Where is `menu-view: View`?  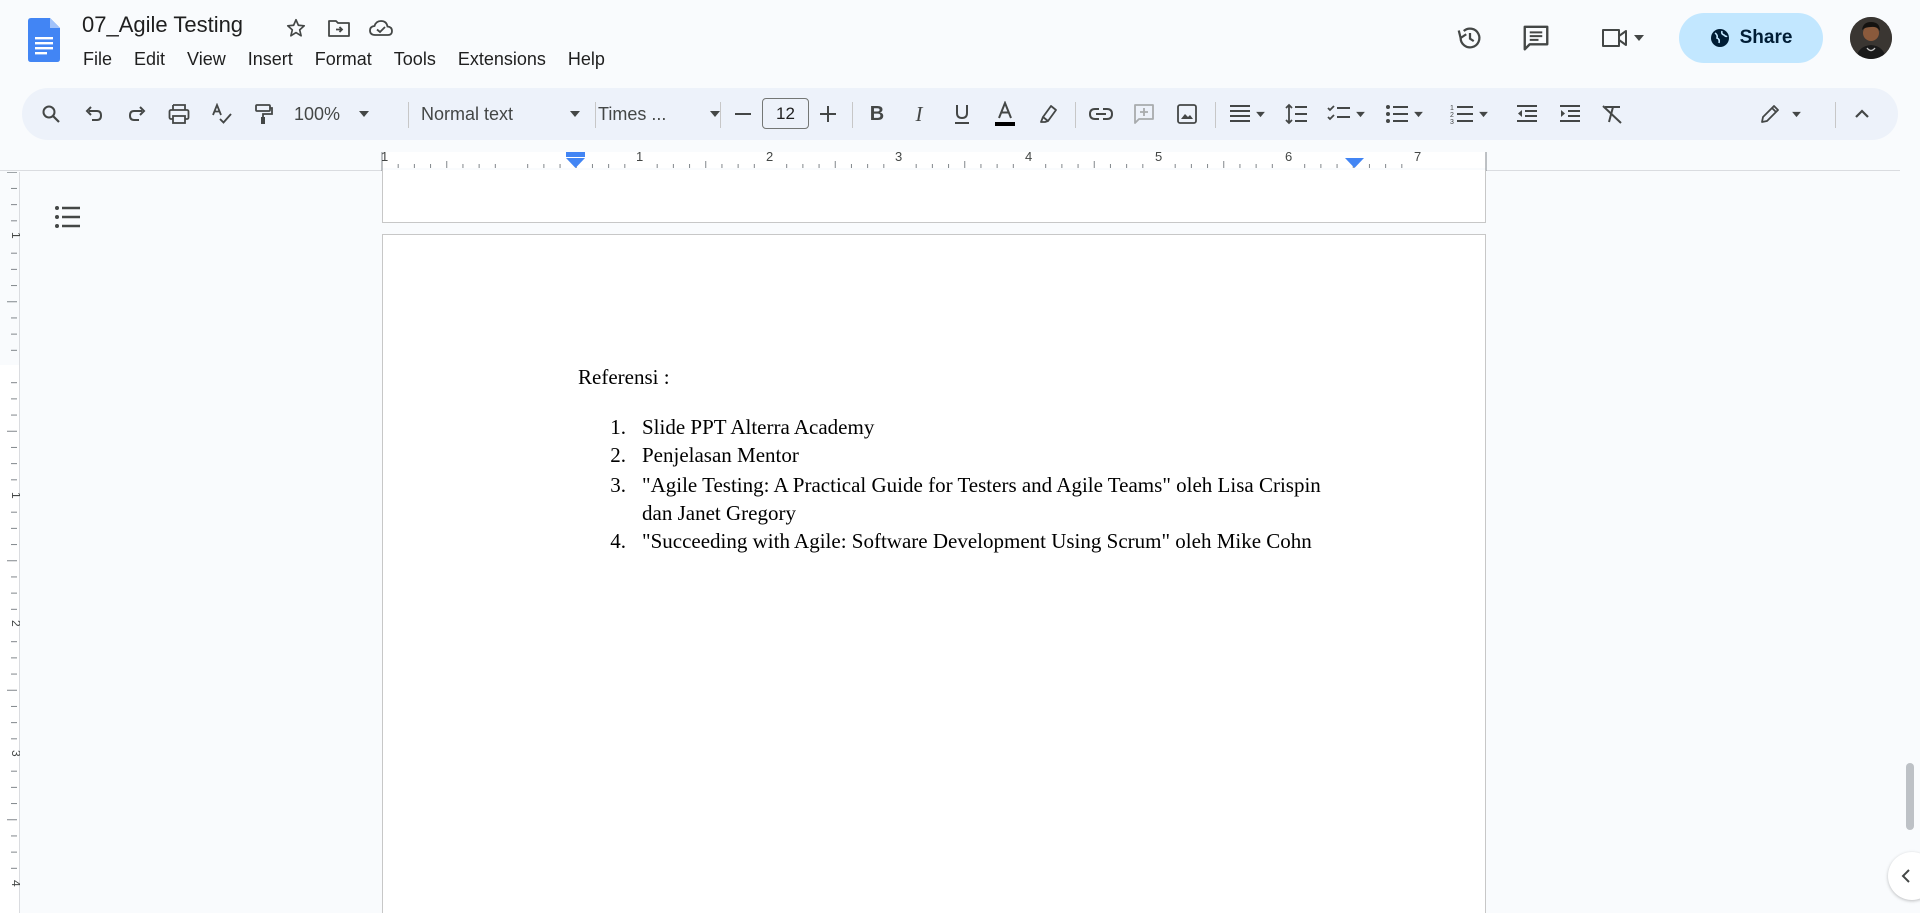 menu-view: View is located at coordinates (206, 59).